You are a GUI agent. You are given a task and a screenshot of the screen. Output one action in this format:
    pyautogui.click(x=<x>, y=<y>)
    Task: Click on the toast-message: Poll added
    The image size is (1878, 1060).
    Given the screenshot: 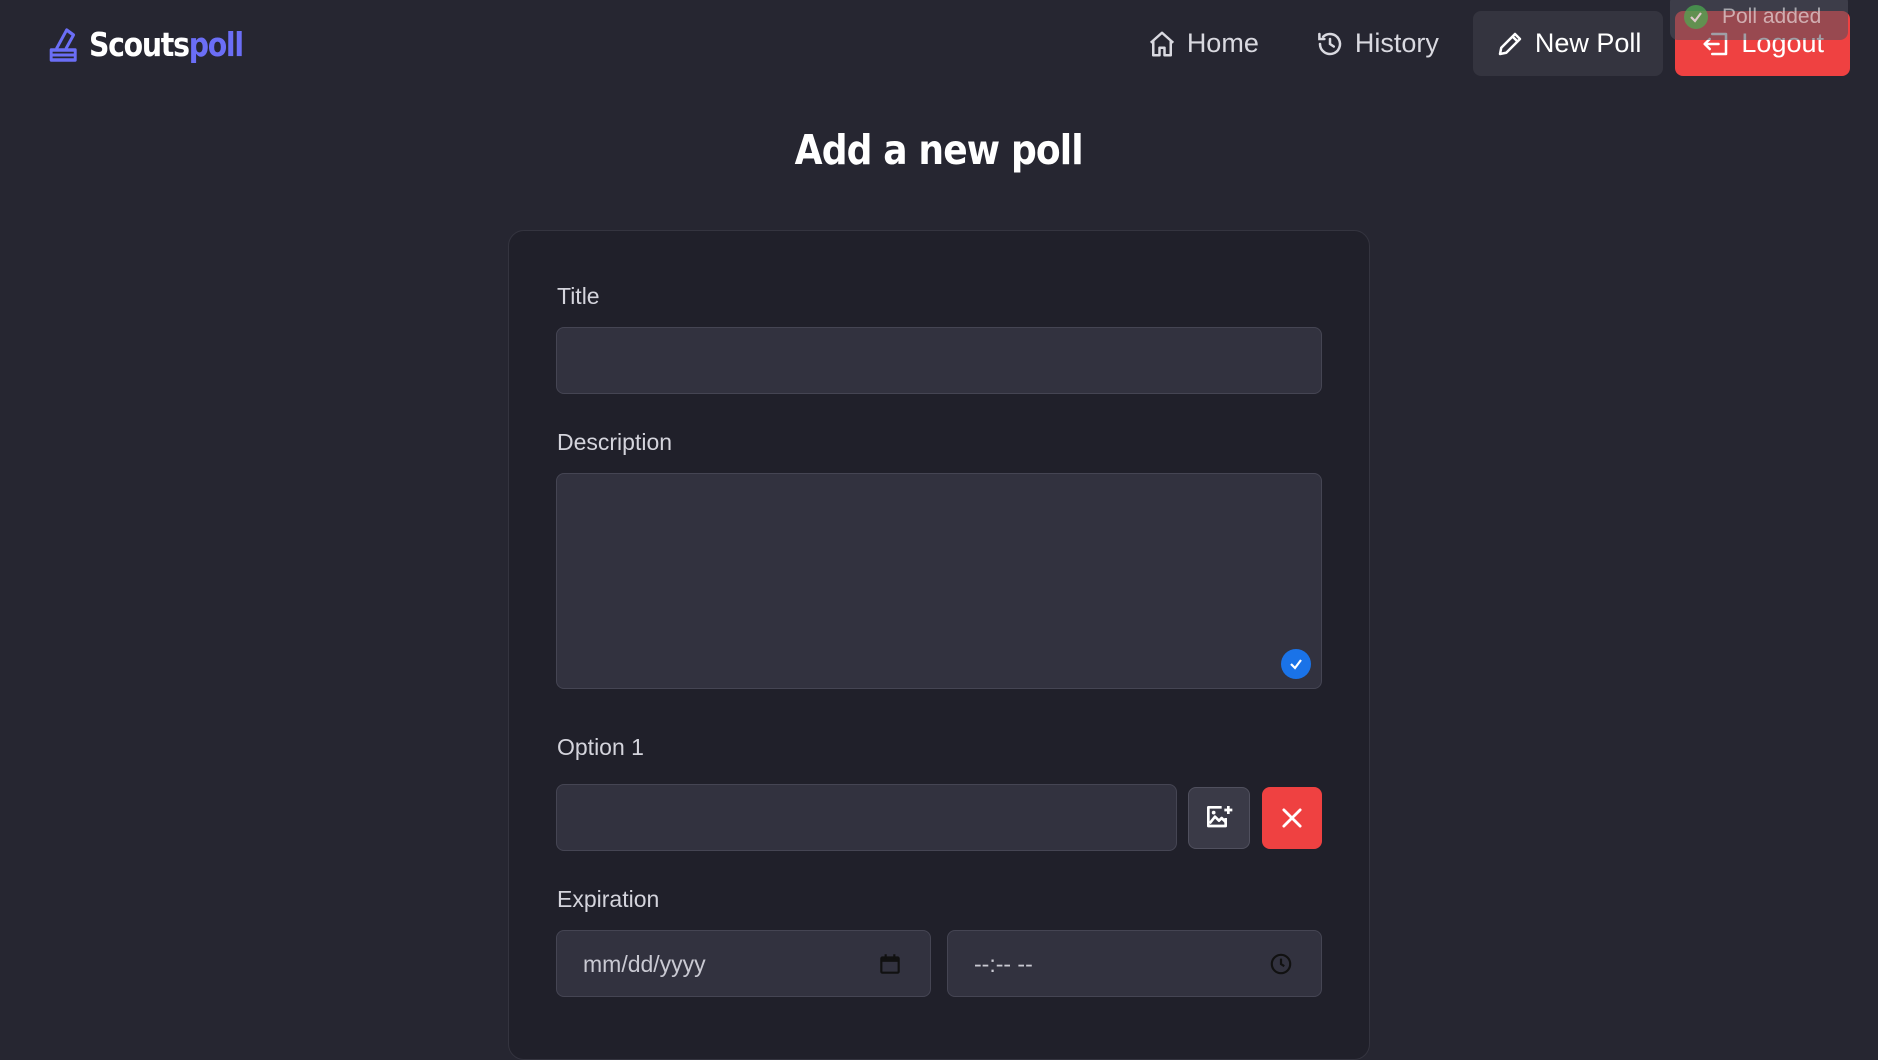 What is the action you would take?
    pyautogui.click(x=1772, y=16)
    